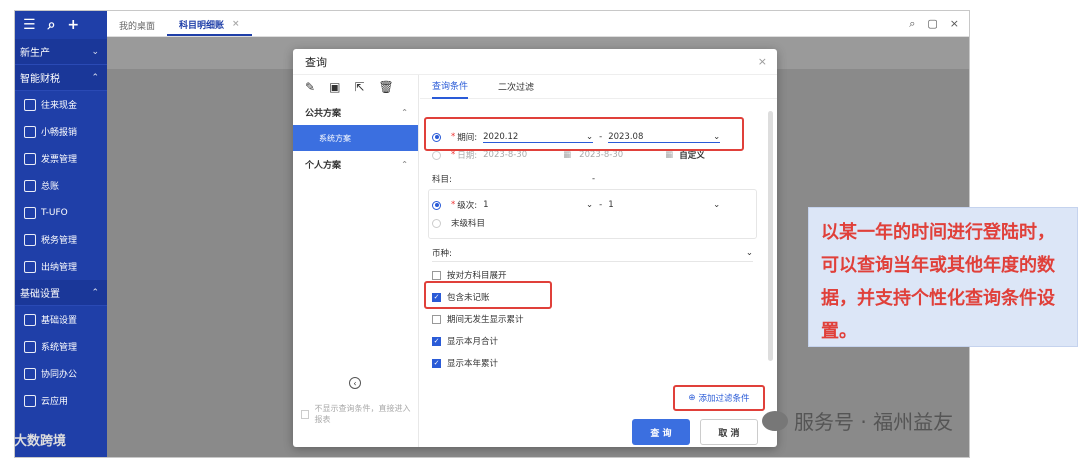 This screenshot has width=1080, height=463. Describe the element at coordinates (592, 341) in the screenshot. I see `check-row: ✓ 显示本月合计` at that location.